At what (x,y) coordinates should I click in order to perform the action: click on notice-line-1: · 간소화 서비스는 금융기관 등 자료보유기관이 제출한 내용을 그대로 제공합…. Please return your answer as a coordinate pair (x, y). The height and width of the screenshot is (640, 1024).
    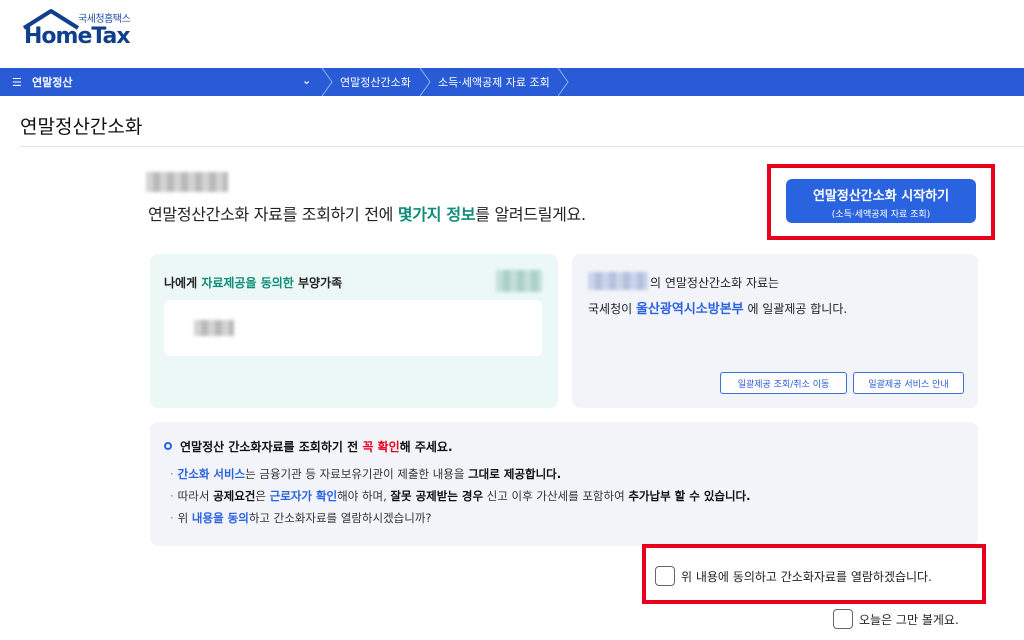
    Looking at the image, I should click on (366, 474).